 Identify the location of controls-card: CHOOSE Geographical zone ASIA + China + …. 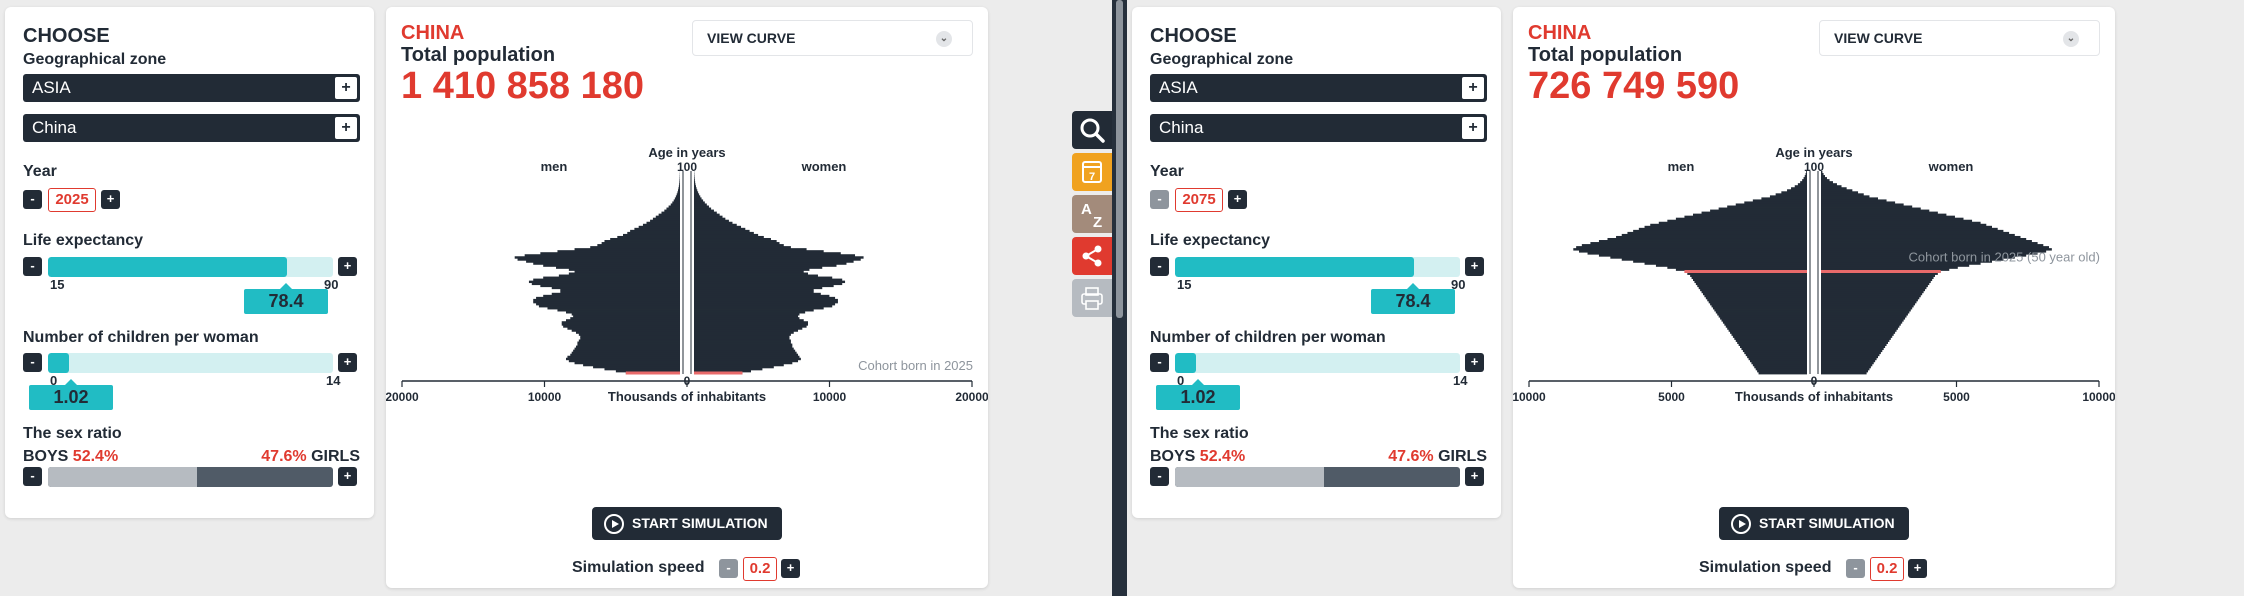
(189, 262).